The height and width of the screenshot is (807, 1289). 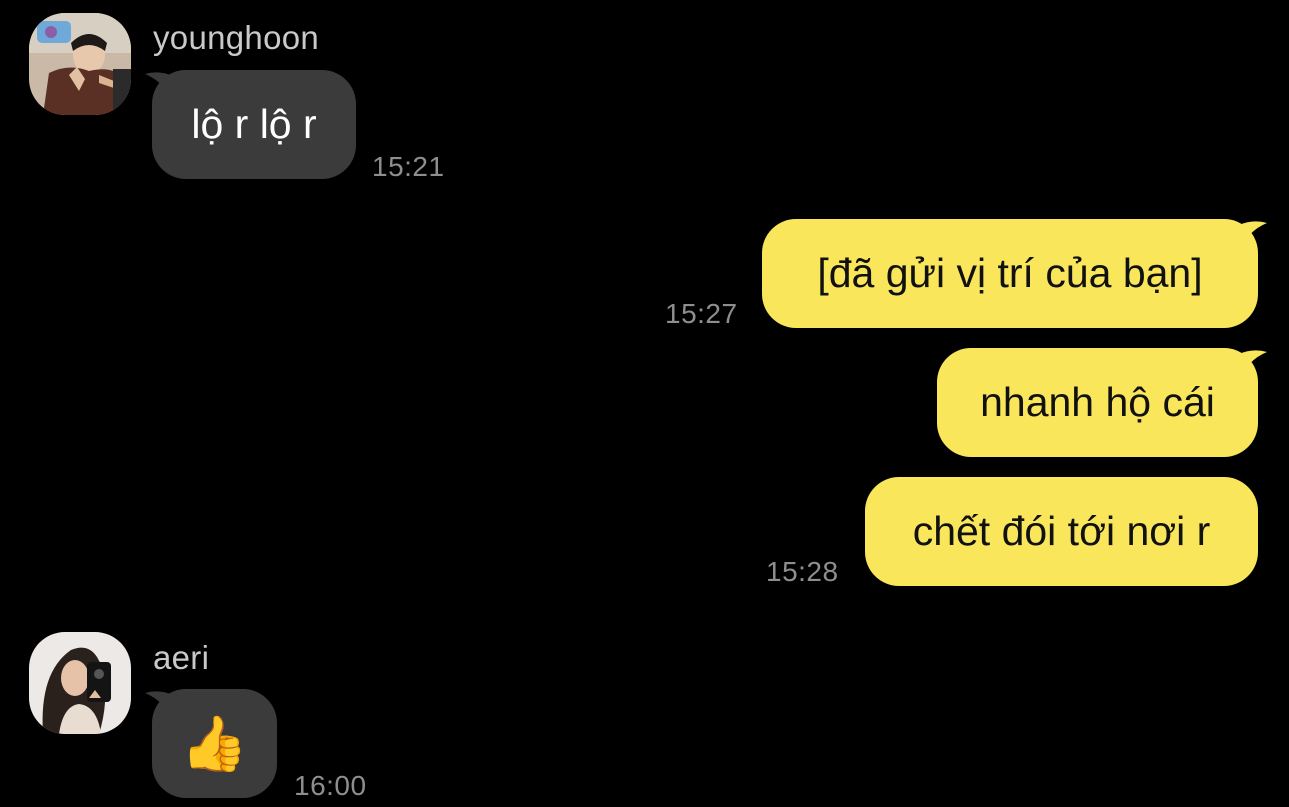 I want to click on message-timestamp: 16:00, so click(x=330, y=785).